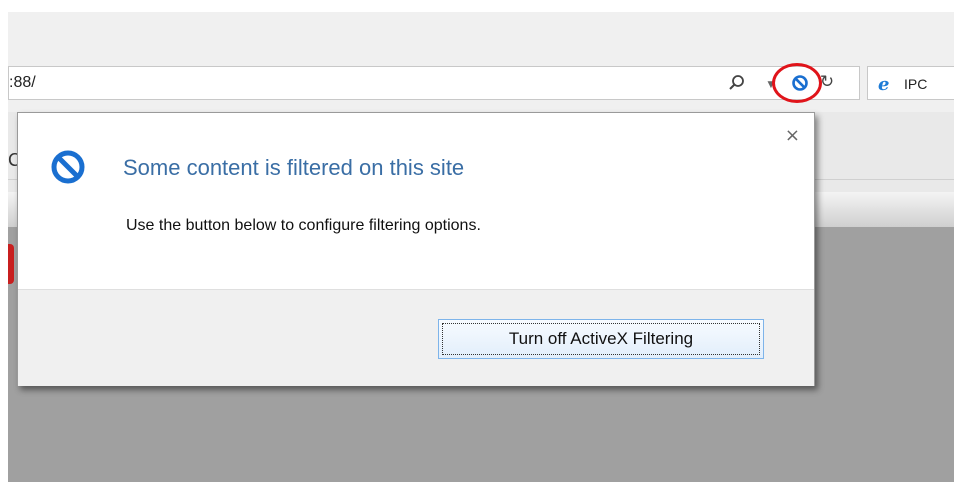  What do you see at coordinates (294, 167) in the screenshot?
I see `popup-title: Some content is filtered on this site` at bounding box center [294, 167].